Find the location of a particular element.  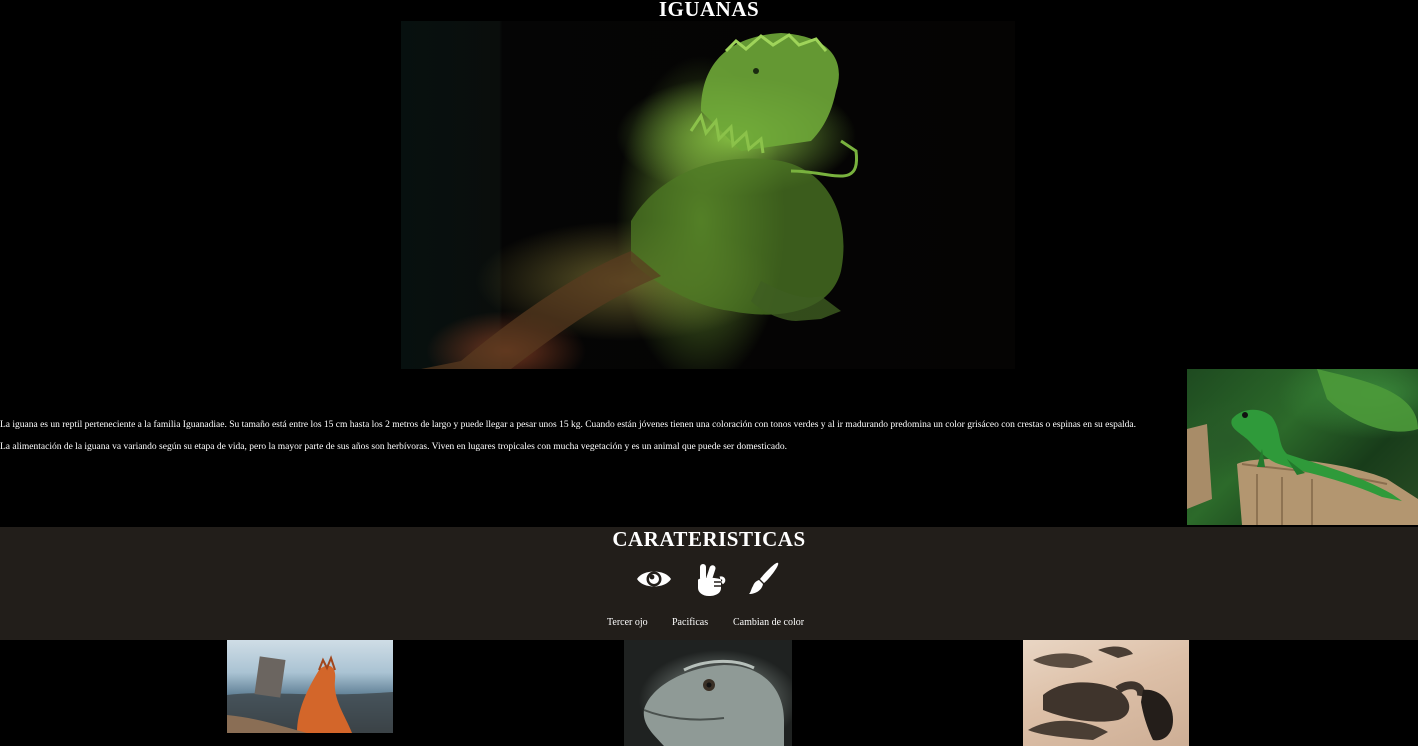

gallery-image-iguana-group is located at coordinates (1106, 693).